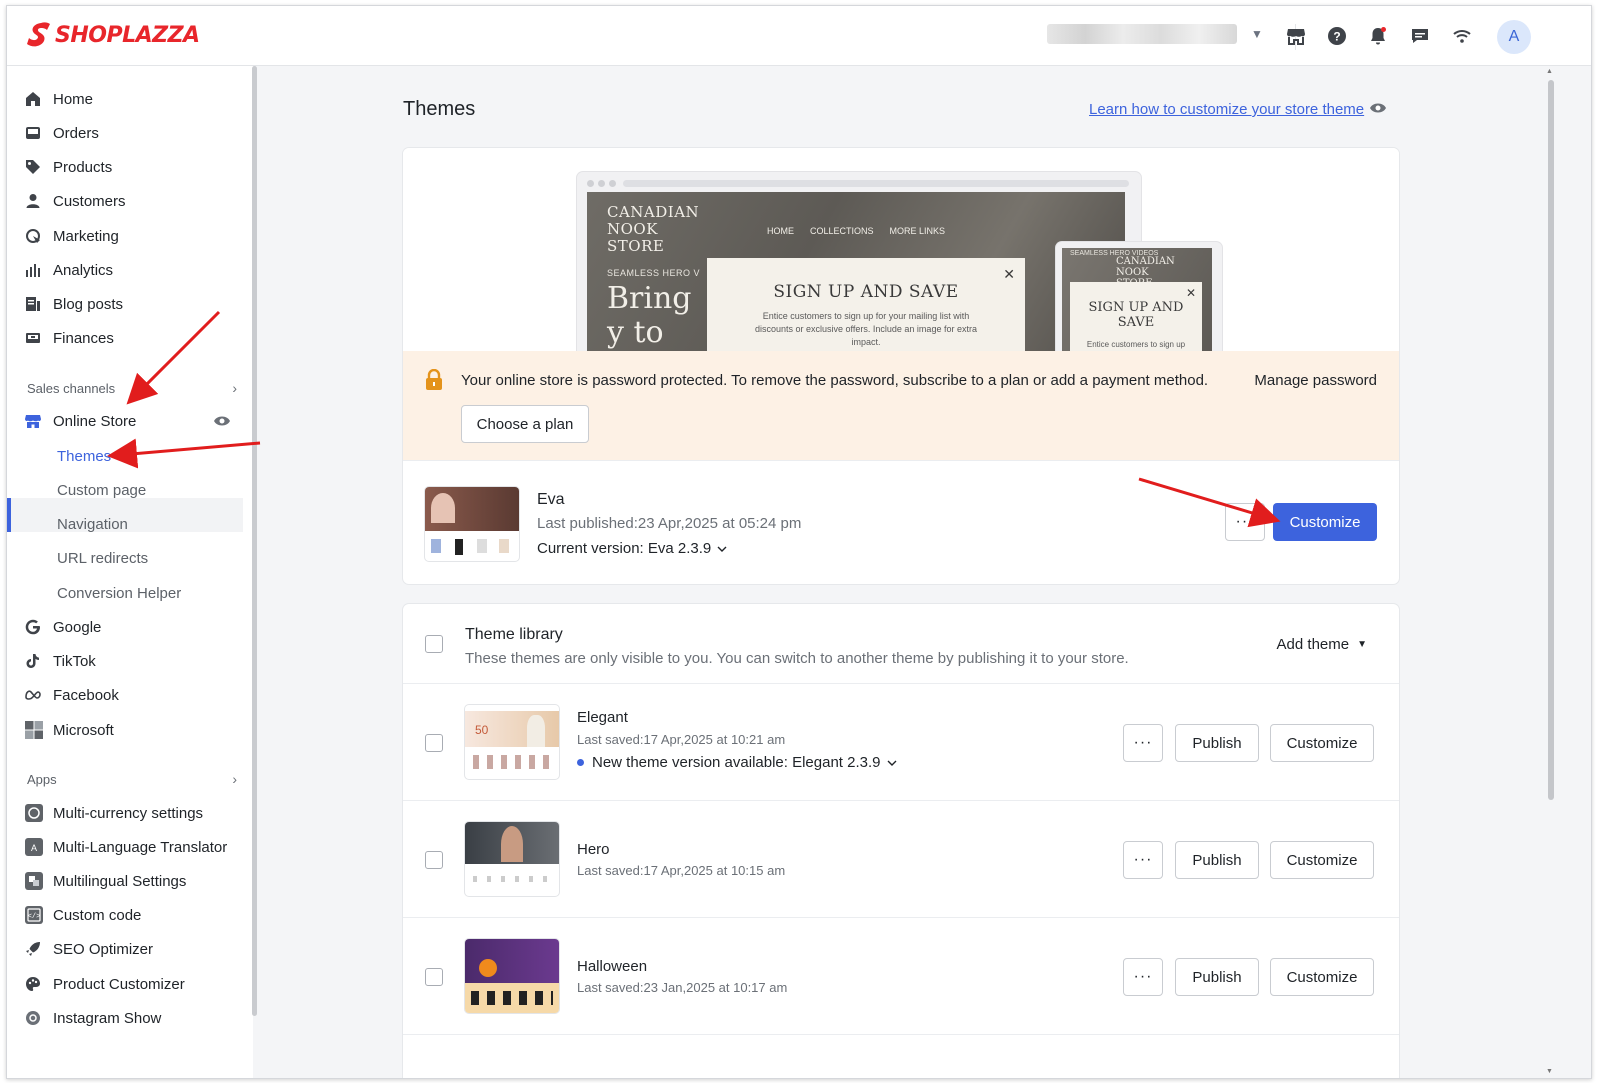  I want to click on choose-plan-button: Choose a plan, so click(525, 424).